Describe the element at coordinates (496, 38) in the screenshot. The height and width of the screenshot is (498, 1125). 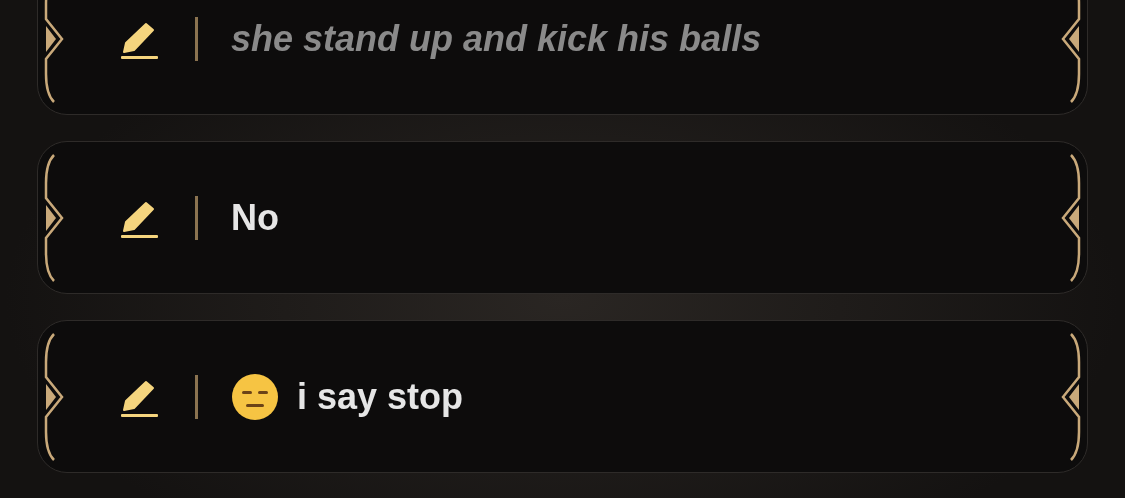
I see `option-text: she stand up and kick his balls` at that location.